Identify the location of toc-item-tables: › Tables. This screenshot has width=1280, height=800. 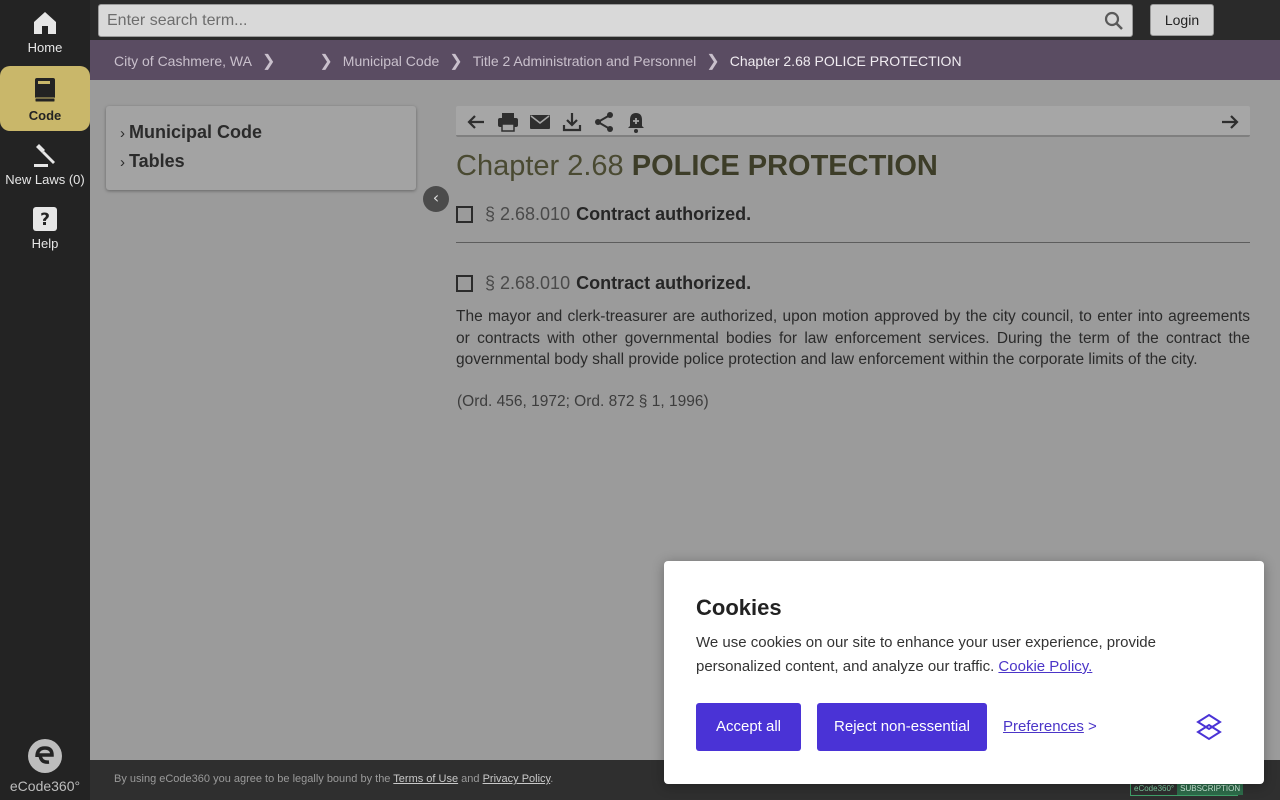
(152, 161).